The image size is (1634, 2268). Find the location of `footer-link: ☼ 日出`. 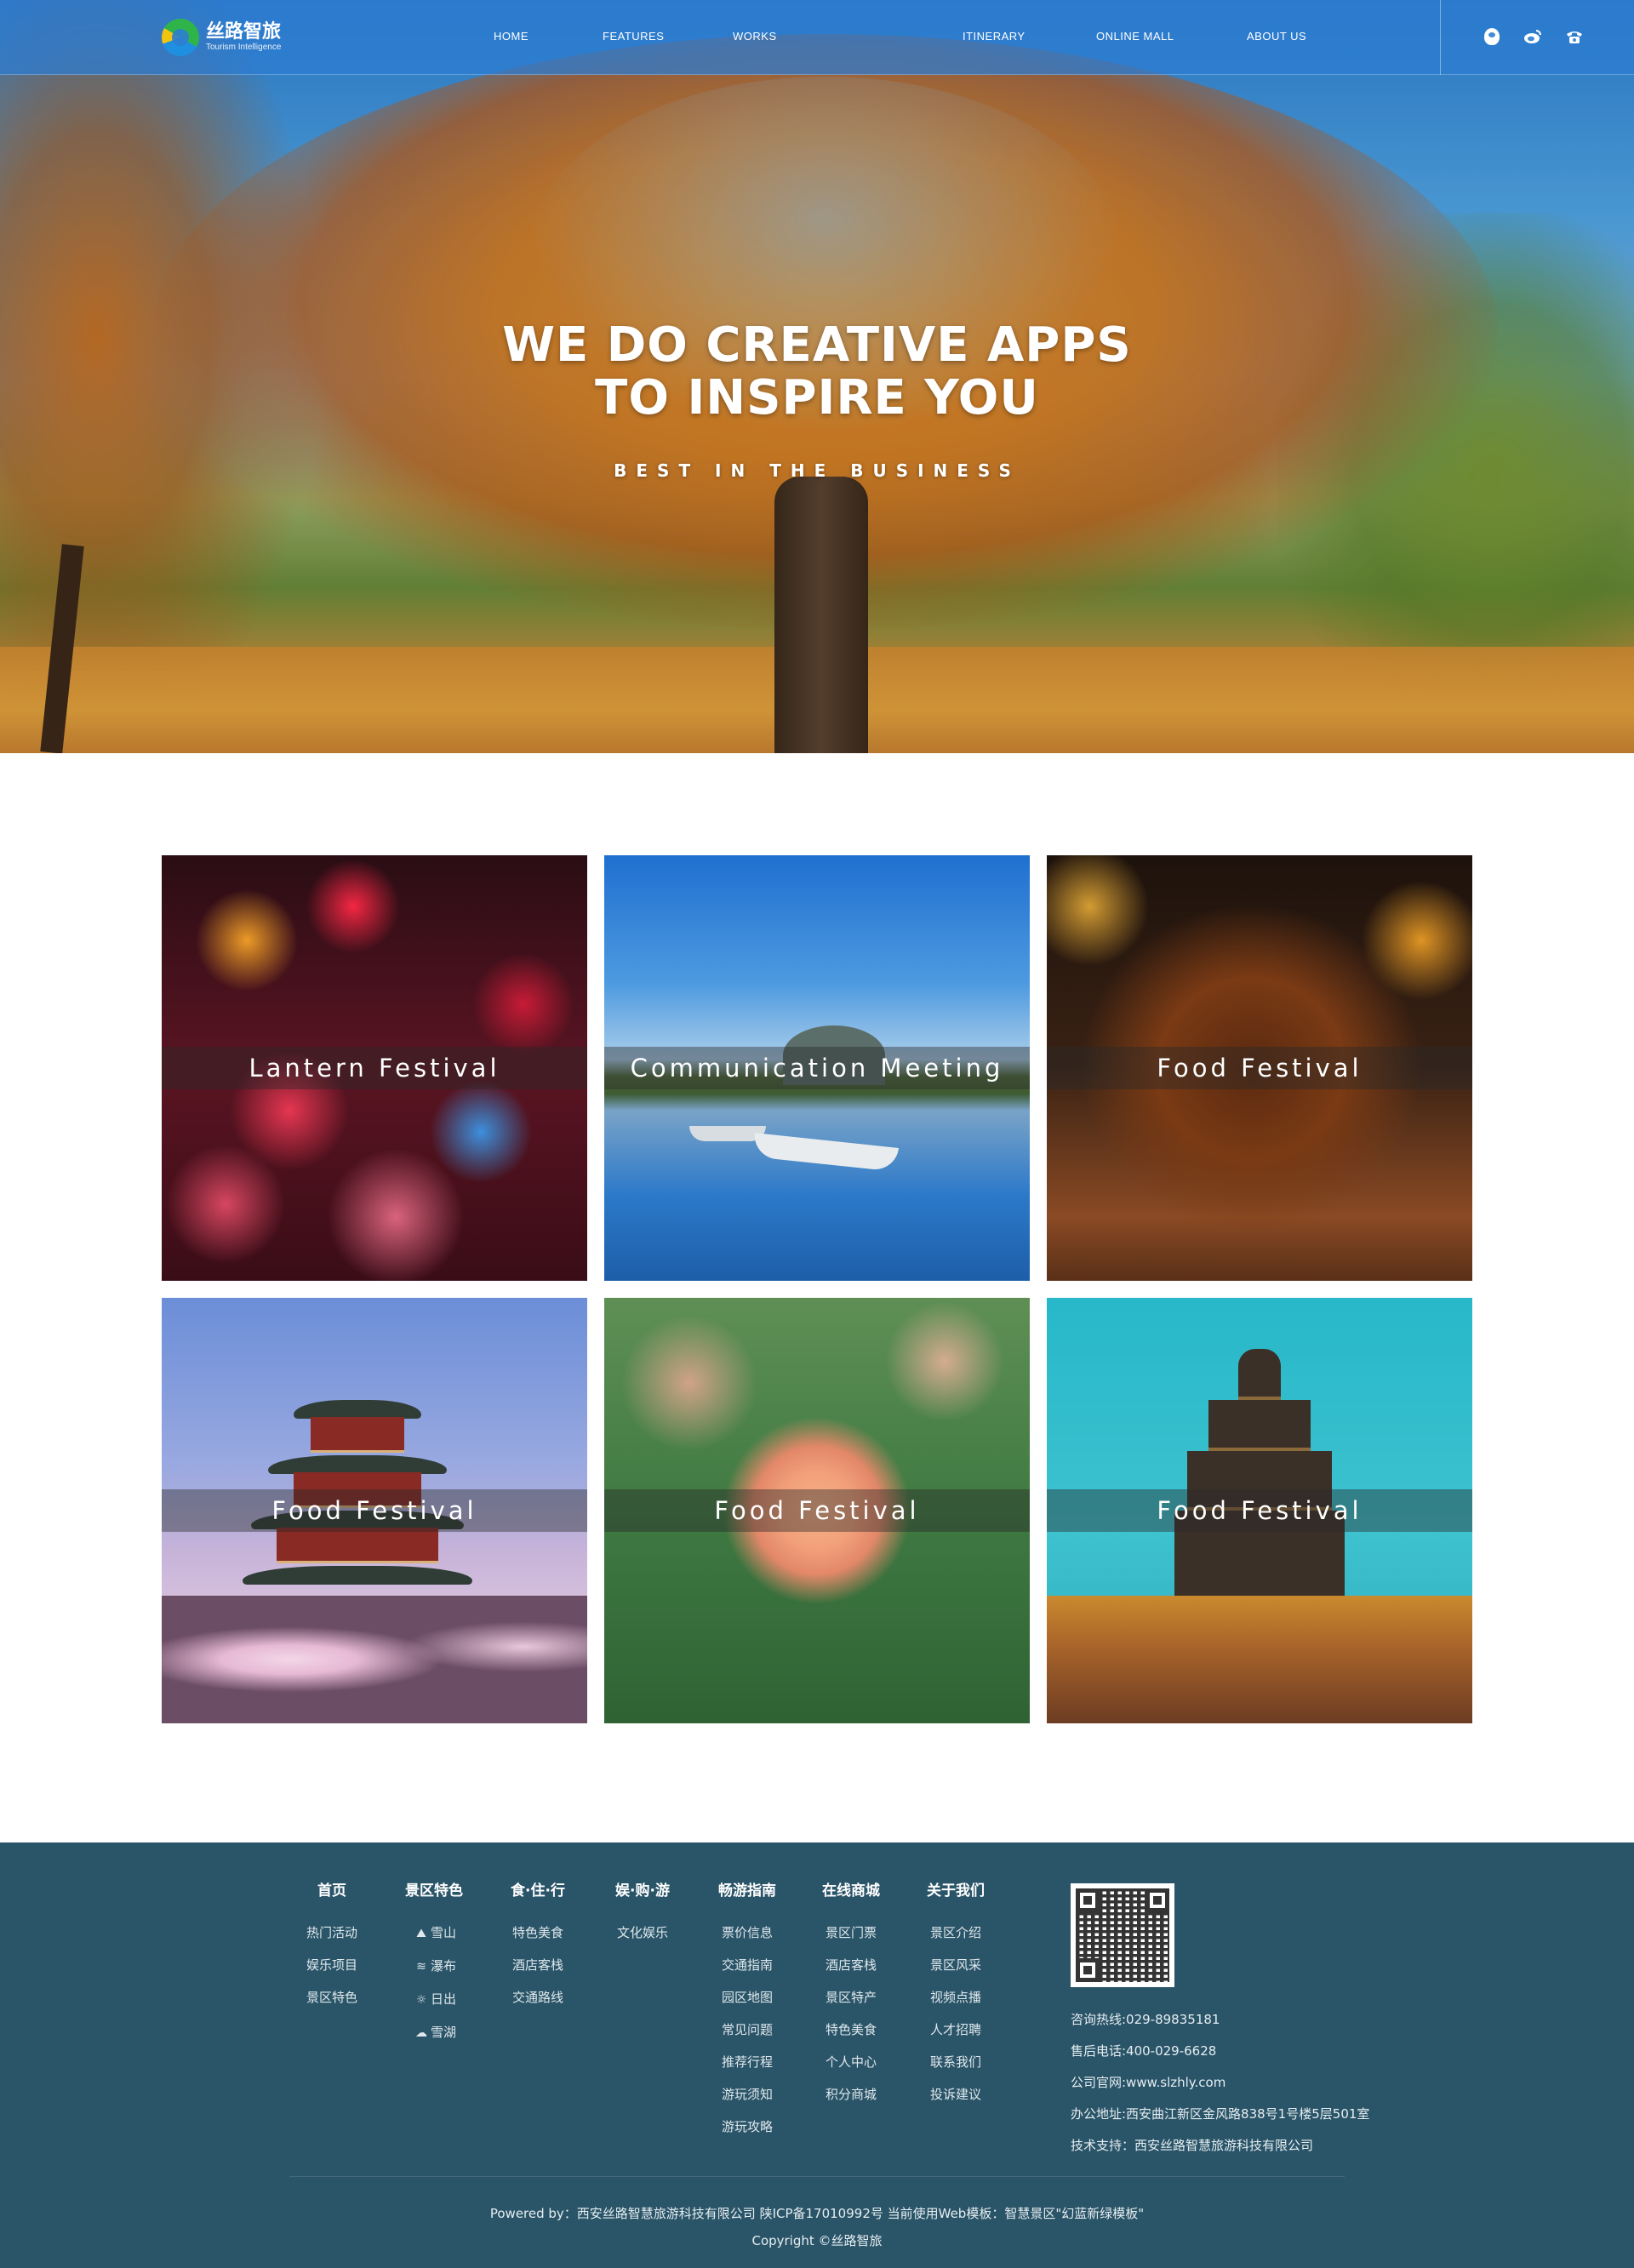

footer-link: ☼ 日出 is located at coordinates (434, 1999).